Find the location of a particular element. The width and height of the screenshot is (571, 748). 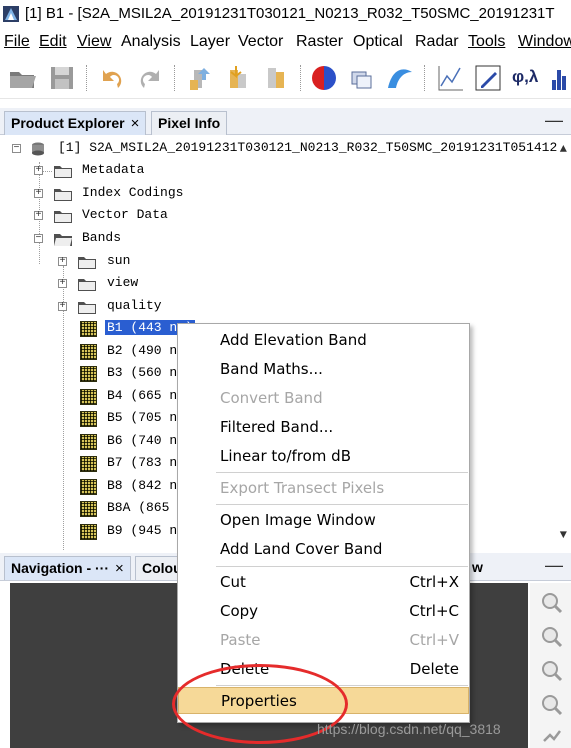

tree-node-band: B4 (665 nm) is located at coordinates (100, 397).